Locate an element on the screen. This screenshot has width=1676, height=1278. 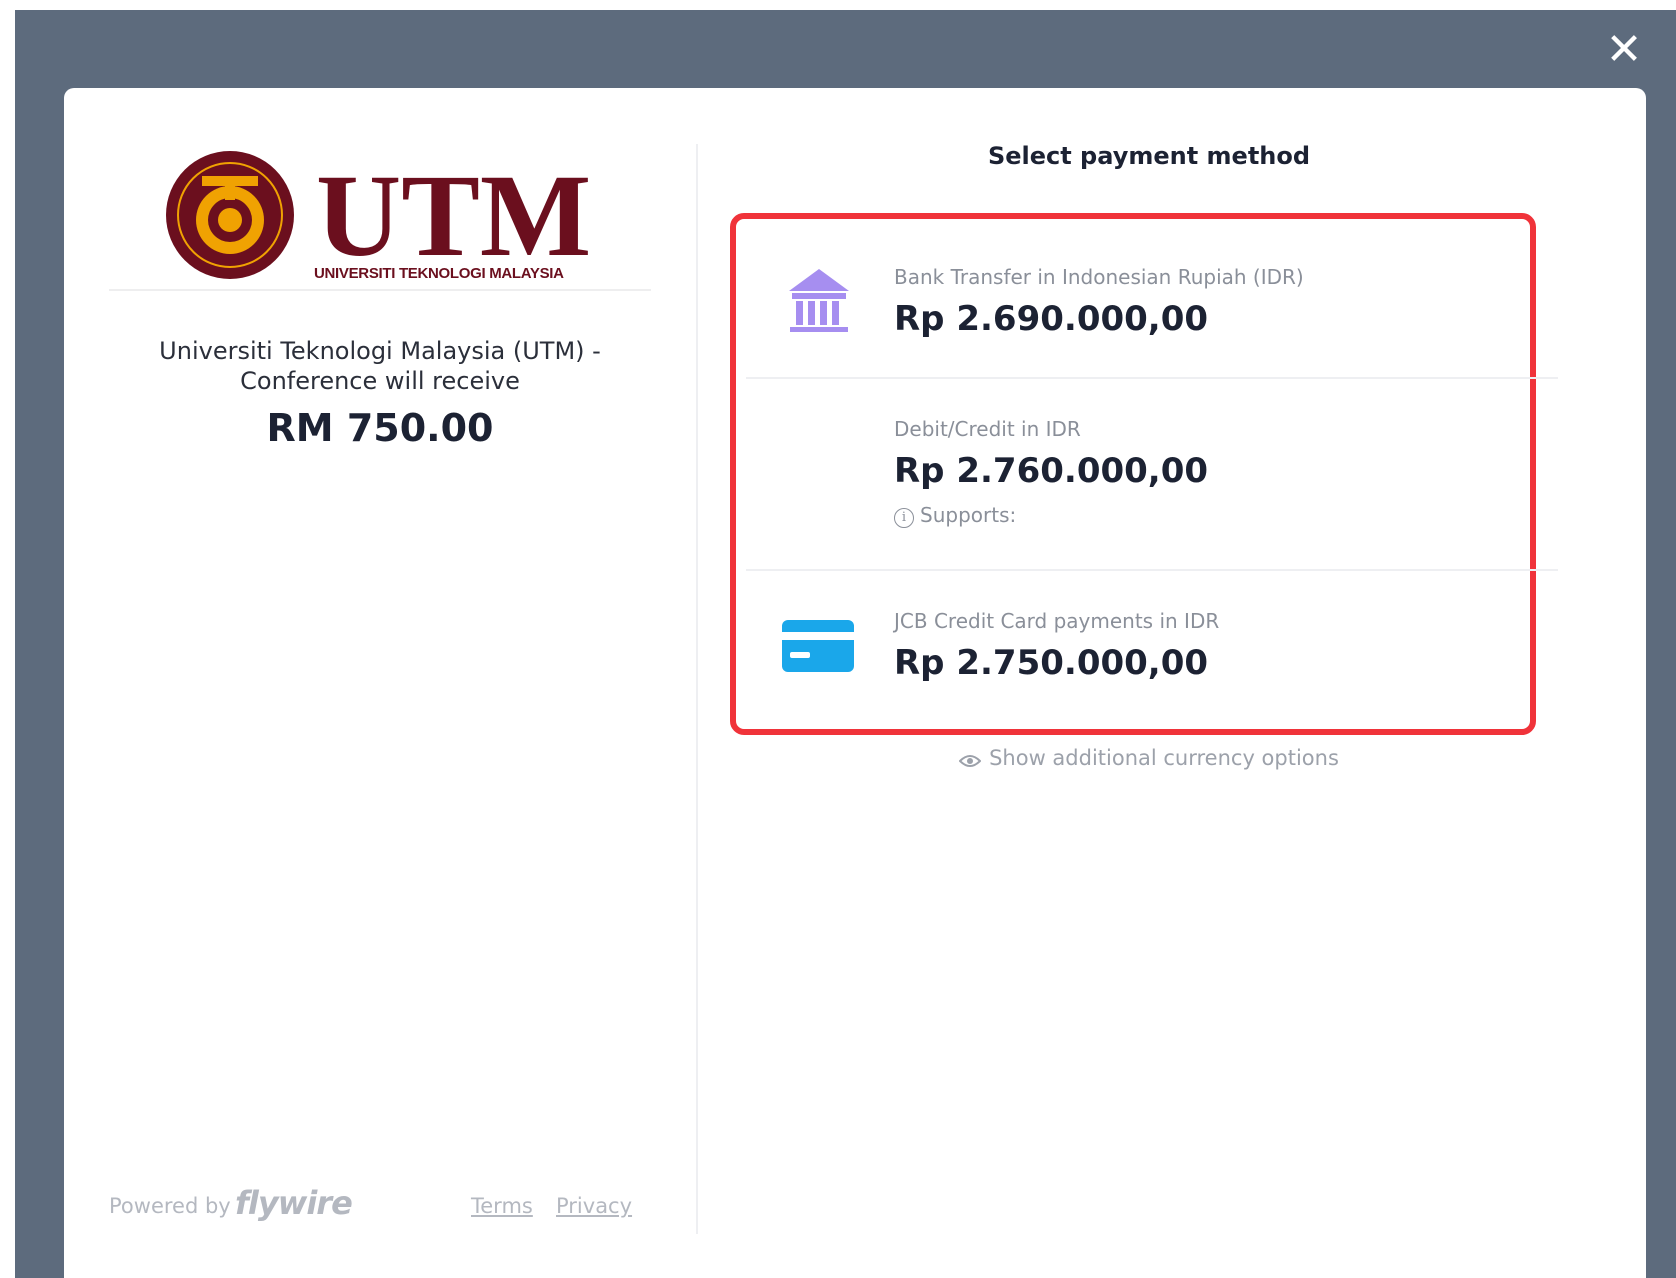
show-additional-currency-options: Show additional currency options is located at coordinates (1149, 758).